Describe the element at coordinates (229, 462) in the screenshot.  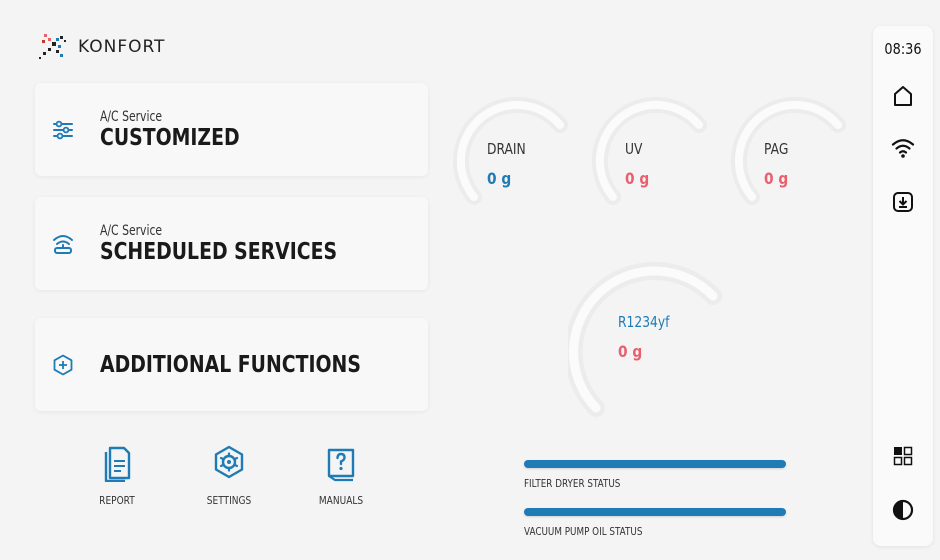
I see `settings-gear-icon` at that location.